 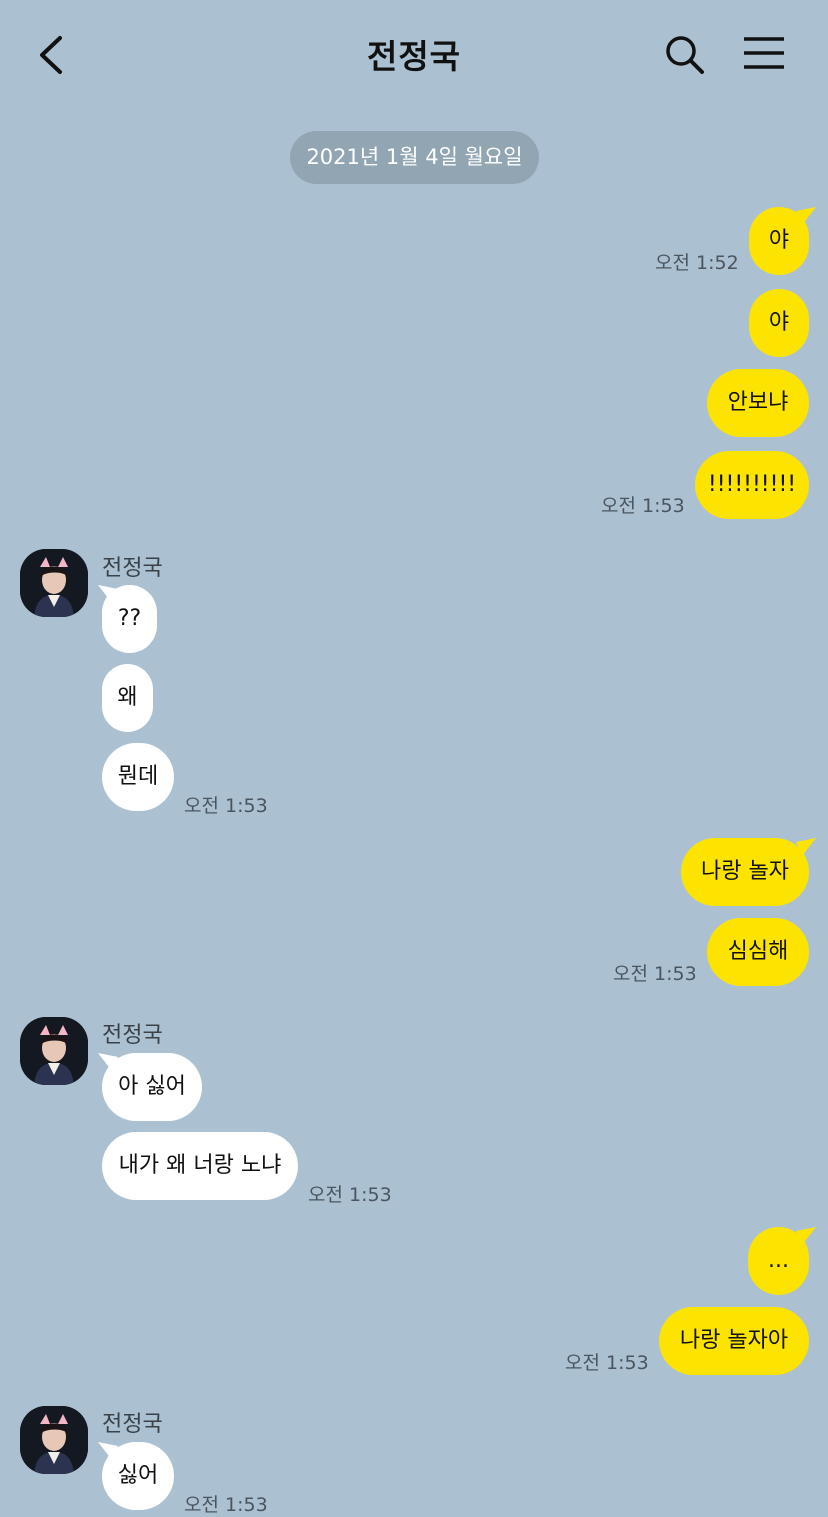 I want to click on search-icon, so click(x=685, y=55).